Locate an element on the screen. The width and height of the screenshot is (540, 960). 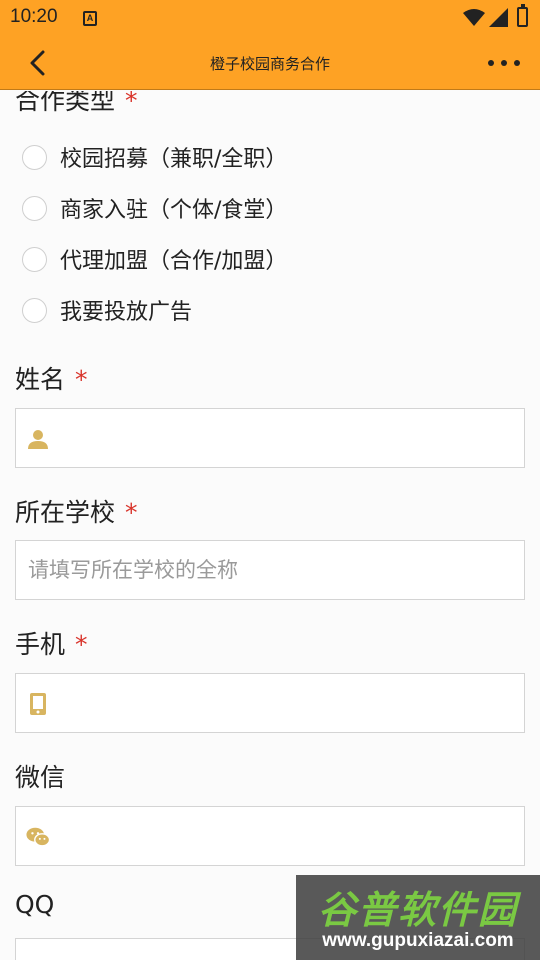
top-bar: 10:20 A 橙子校园商务合作 is located at coordinates (270, 45).